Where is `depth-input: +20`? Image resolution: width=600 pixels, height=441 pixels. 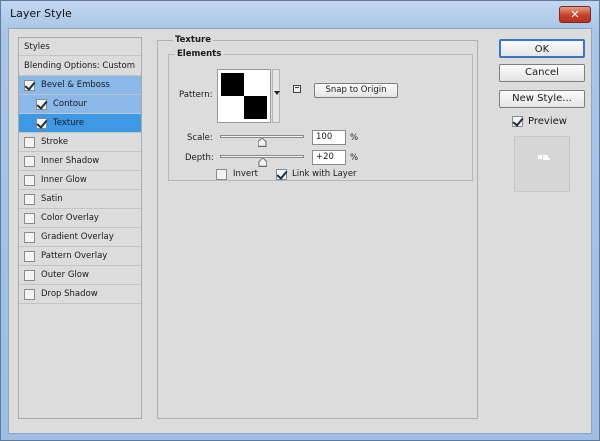
depth-input: +20 is located at coordinates (329, 157).